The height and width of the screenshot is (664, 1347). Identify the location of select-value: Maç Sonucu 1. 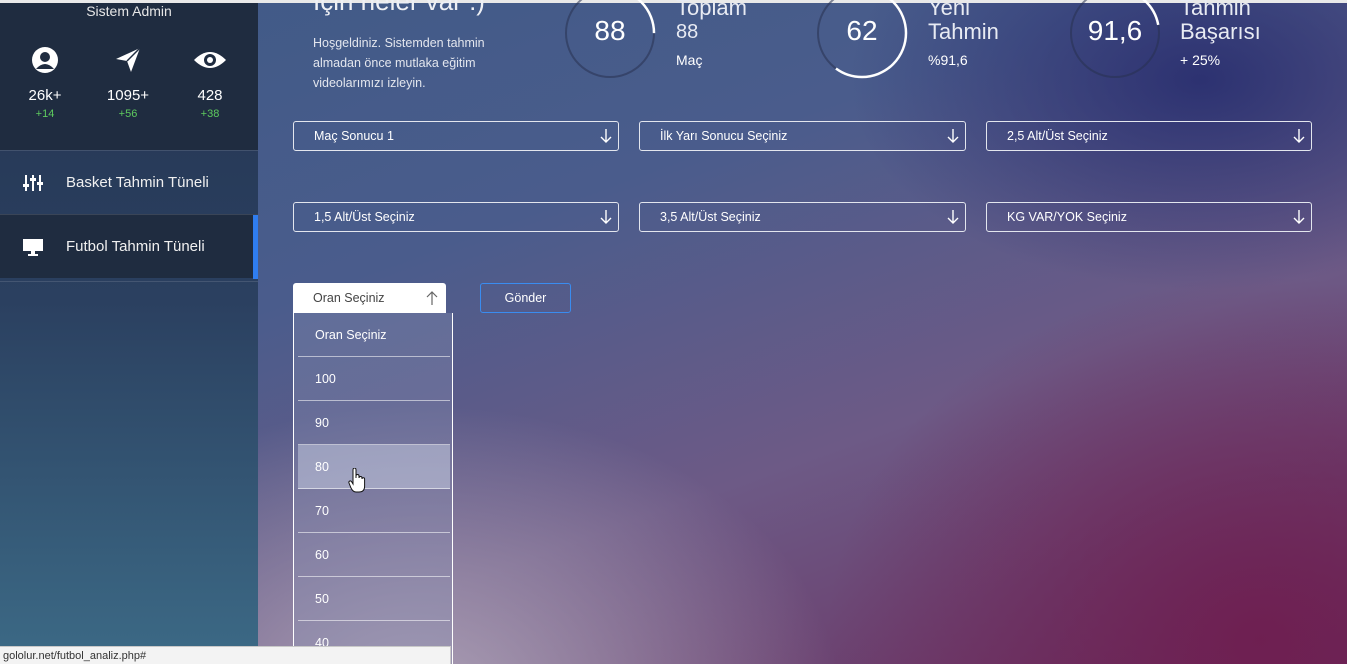
(354, 136).